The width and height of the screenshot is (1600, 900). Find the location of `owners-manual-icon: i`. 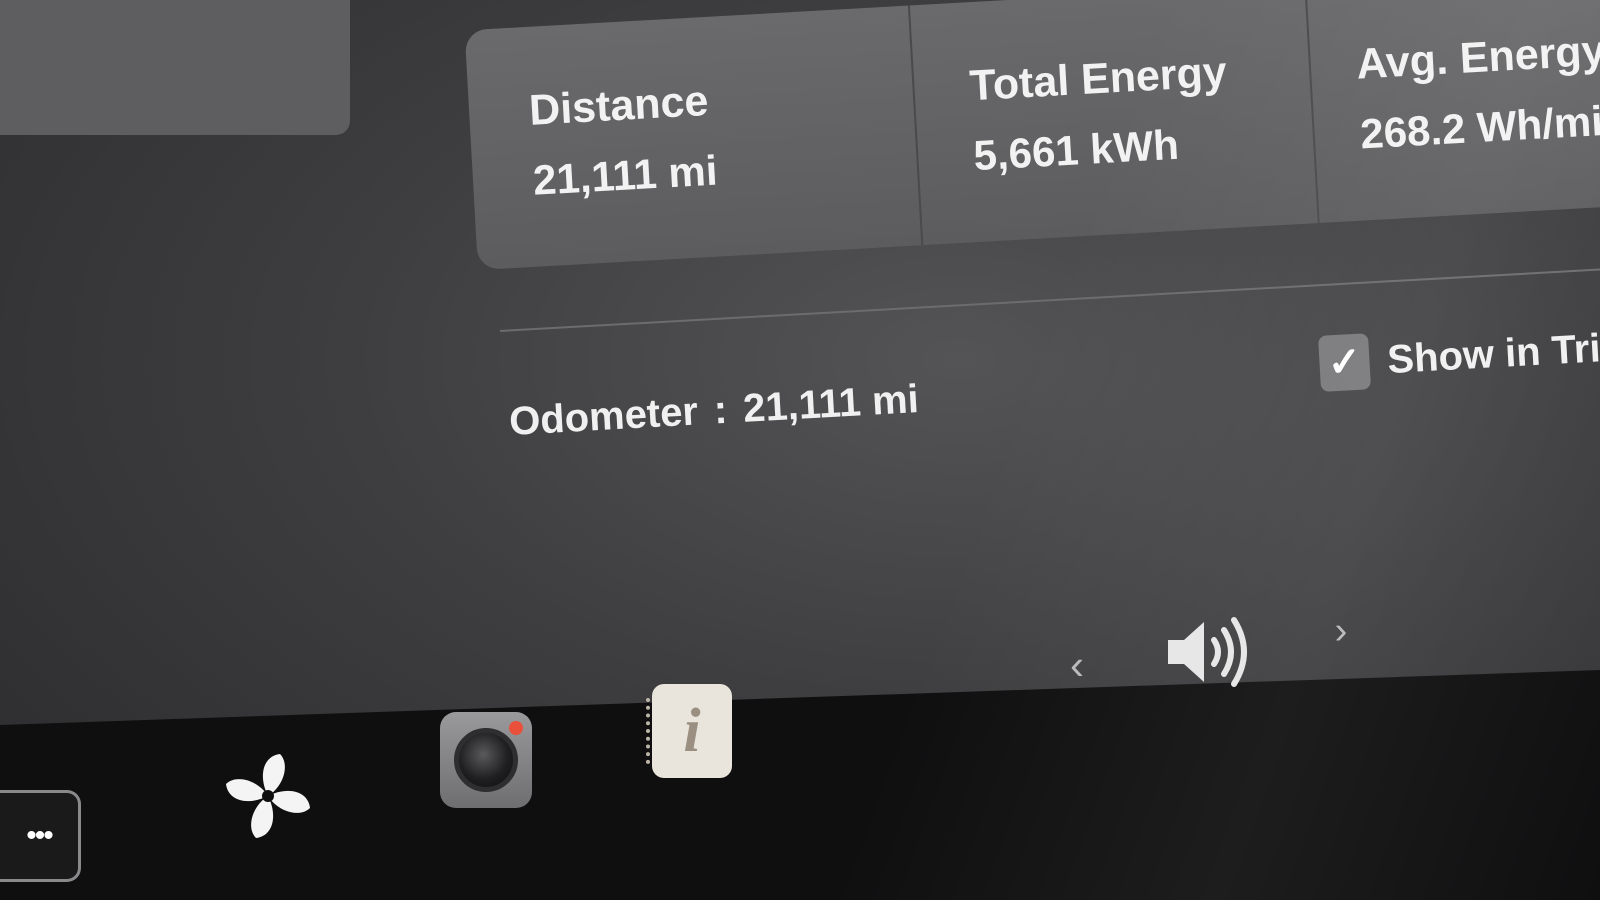

owners-manual-icon: i is located at coordinates (689, 731).